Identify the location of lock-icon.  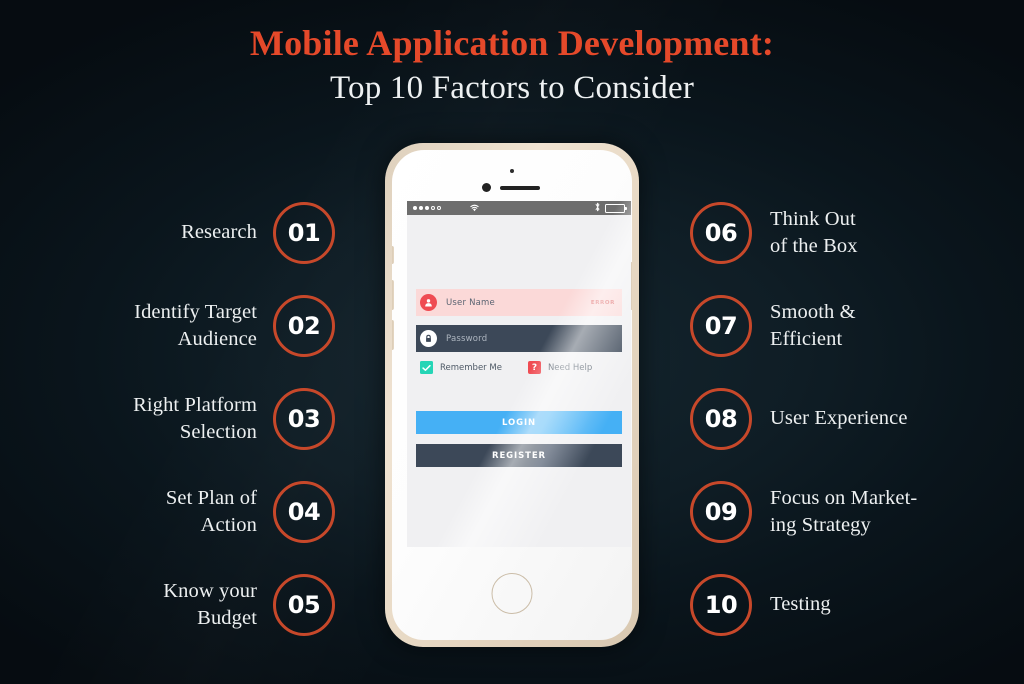
(428, 338).